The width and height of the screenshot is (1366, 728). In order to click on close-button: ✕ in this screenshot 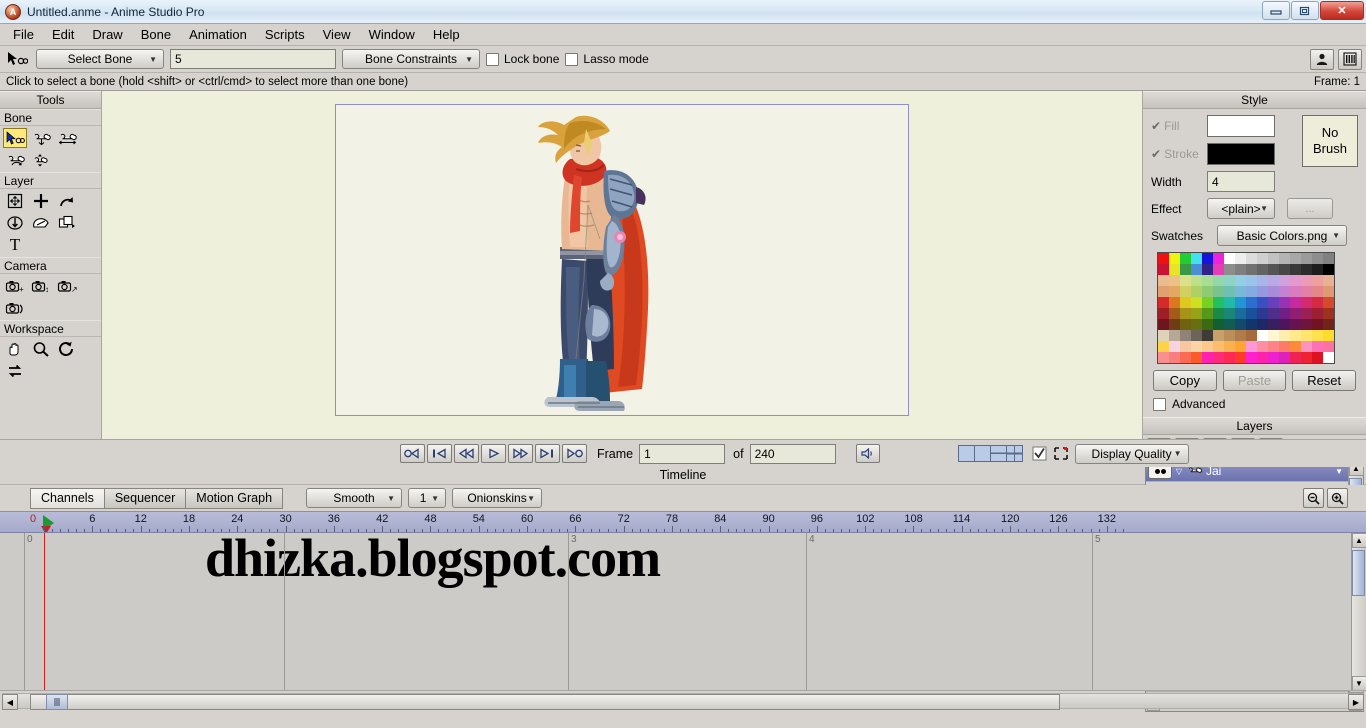, I will do `click(1342, 10)`.